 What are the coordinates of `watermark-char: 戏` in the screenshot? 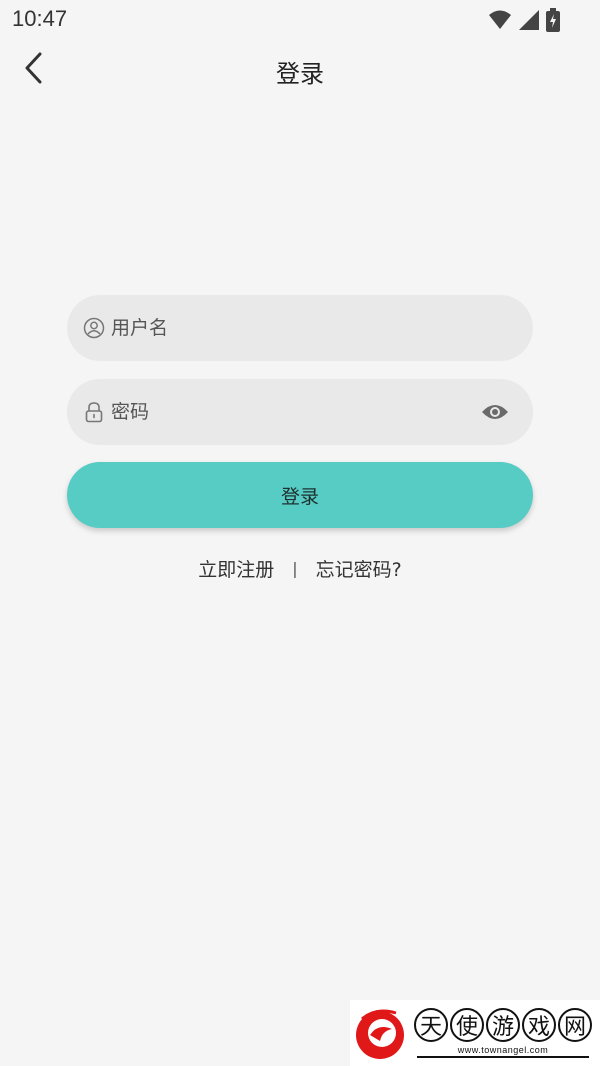 It's located at (539, 1025).